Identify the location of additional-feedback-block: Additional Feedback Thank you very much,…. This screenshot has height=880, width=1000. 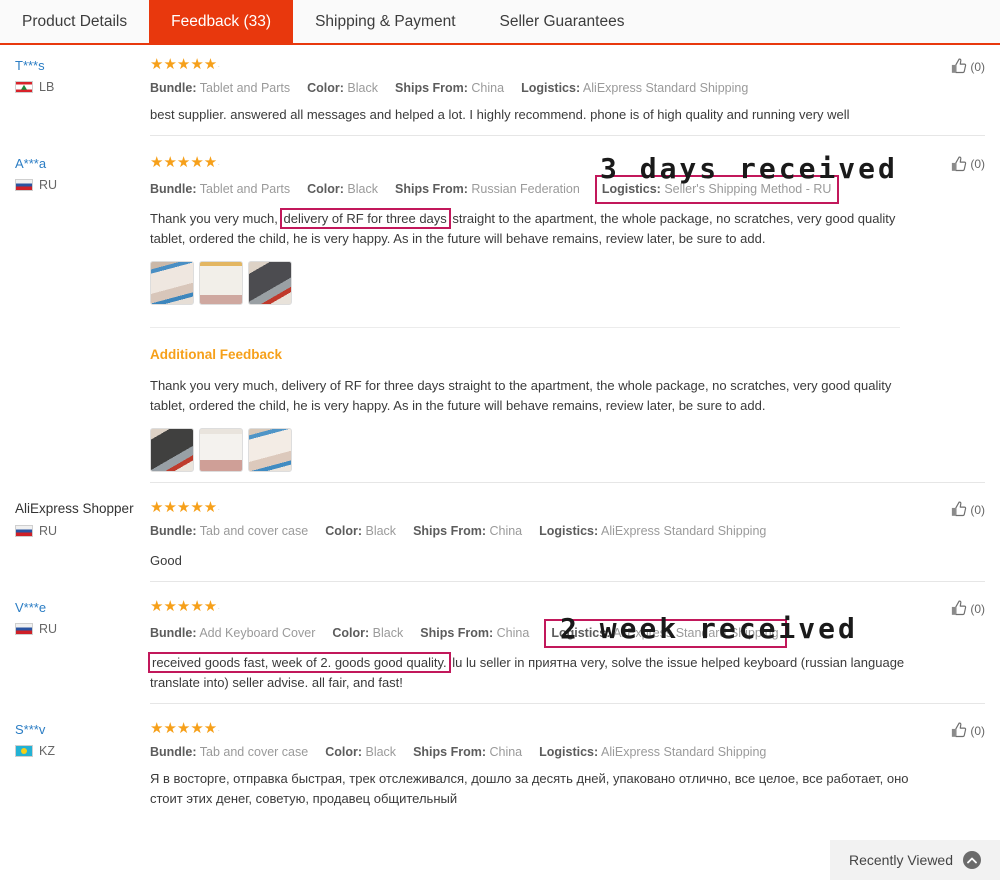
(532, 399).